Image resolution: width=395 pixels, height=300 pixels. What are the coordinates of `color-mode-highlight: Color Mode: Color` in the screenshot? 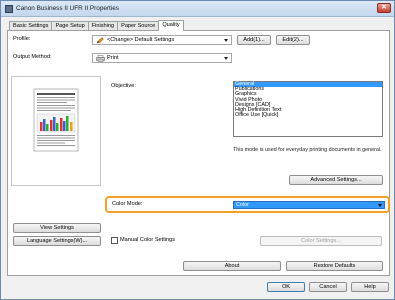 It's located at (247, 204).